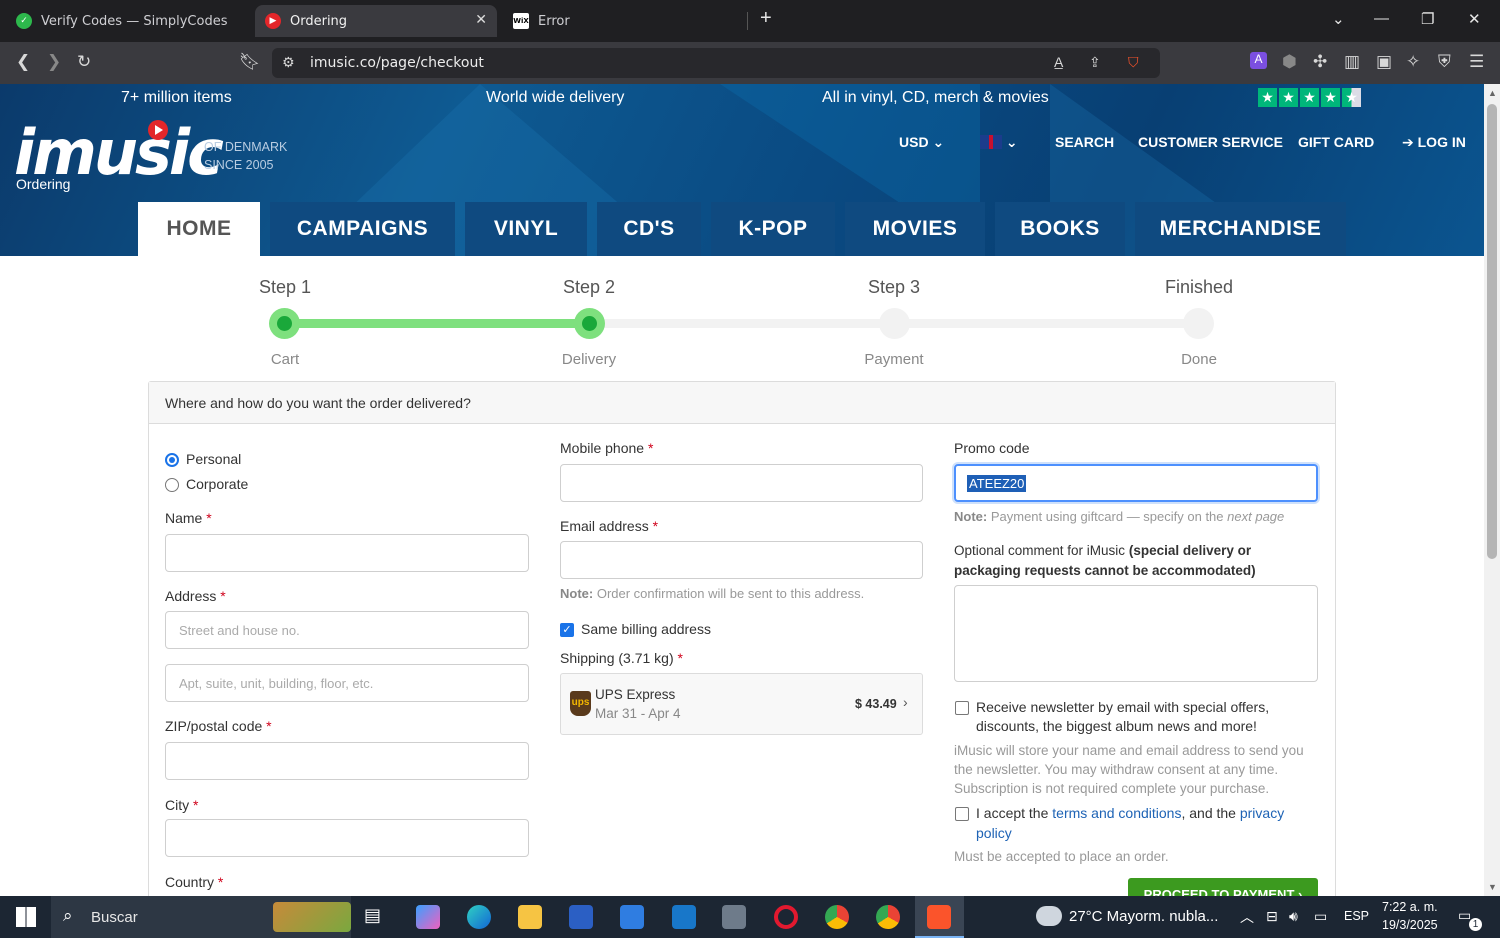  Describe the element at coordinates (481, 20) in the screenshot. I see `close-tab-icon: ✕` at that location.